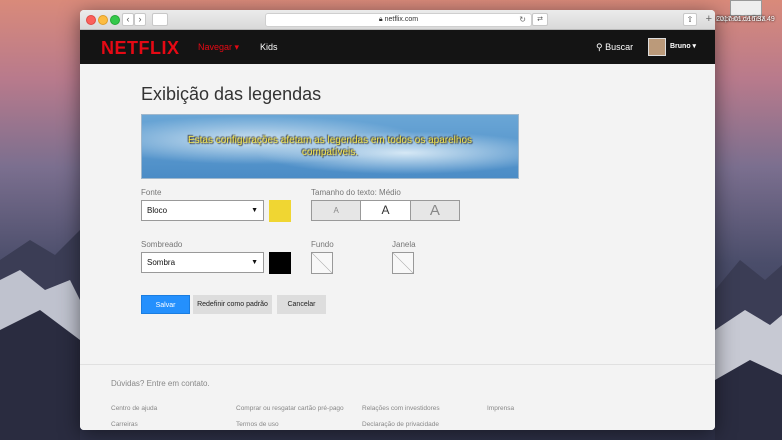 This screenshot has height=440, width=782. What do you see at coordinates (162, 244) in the screenshot?
I see `shadow-label: Sombreado` at bounding box center [162, 244].